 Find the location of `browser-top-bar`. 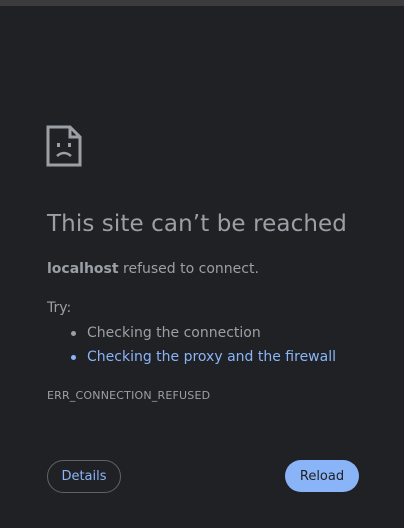

browser-top-bar is located at coordinates (202, 3).